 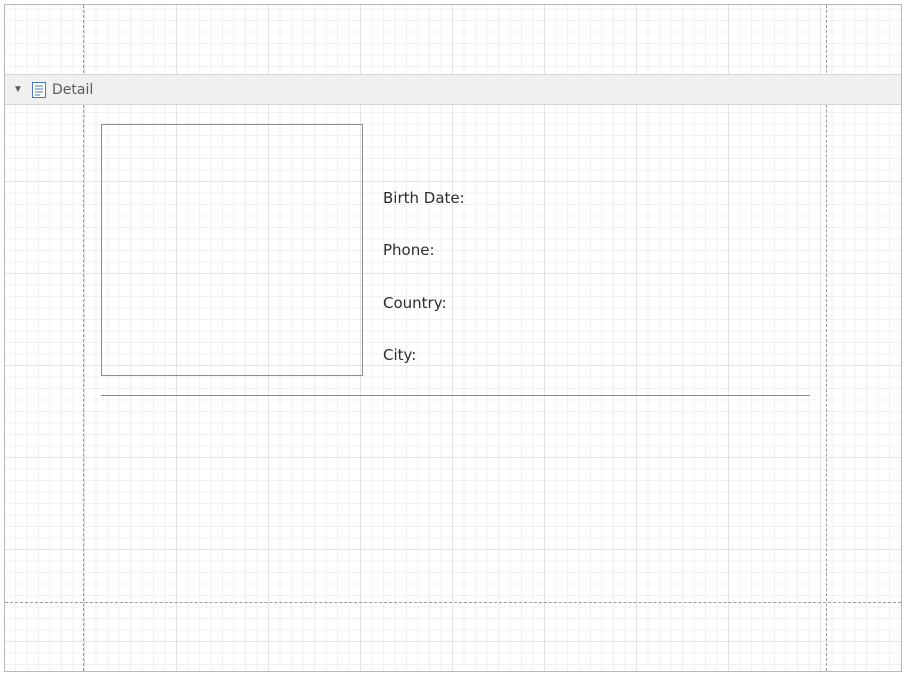 What do you see at coordinates (18, 90) in the screenshot?
I see `triangle-down-icon: ▼` at bounding box center [18, 90].